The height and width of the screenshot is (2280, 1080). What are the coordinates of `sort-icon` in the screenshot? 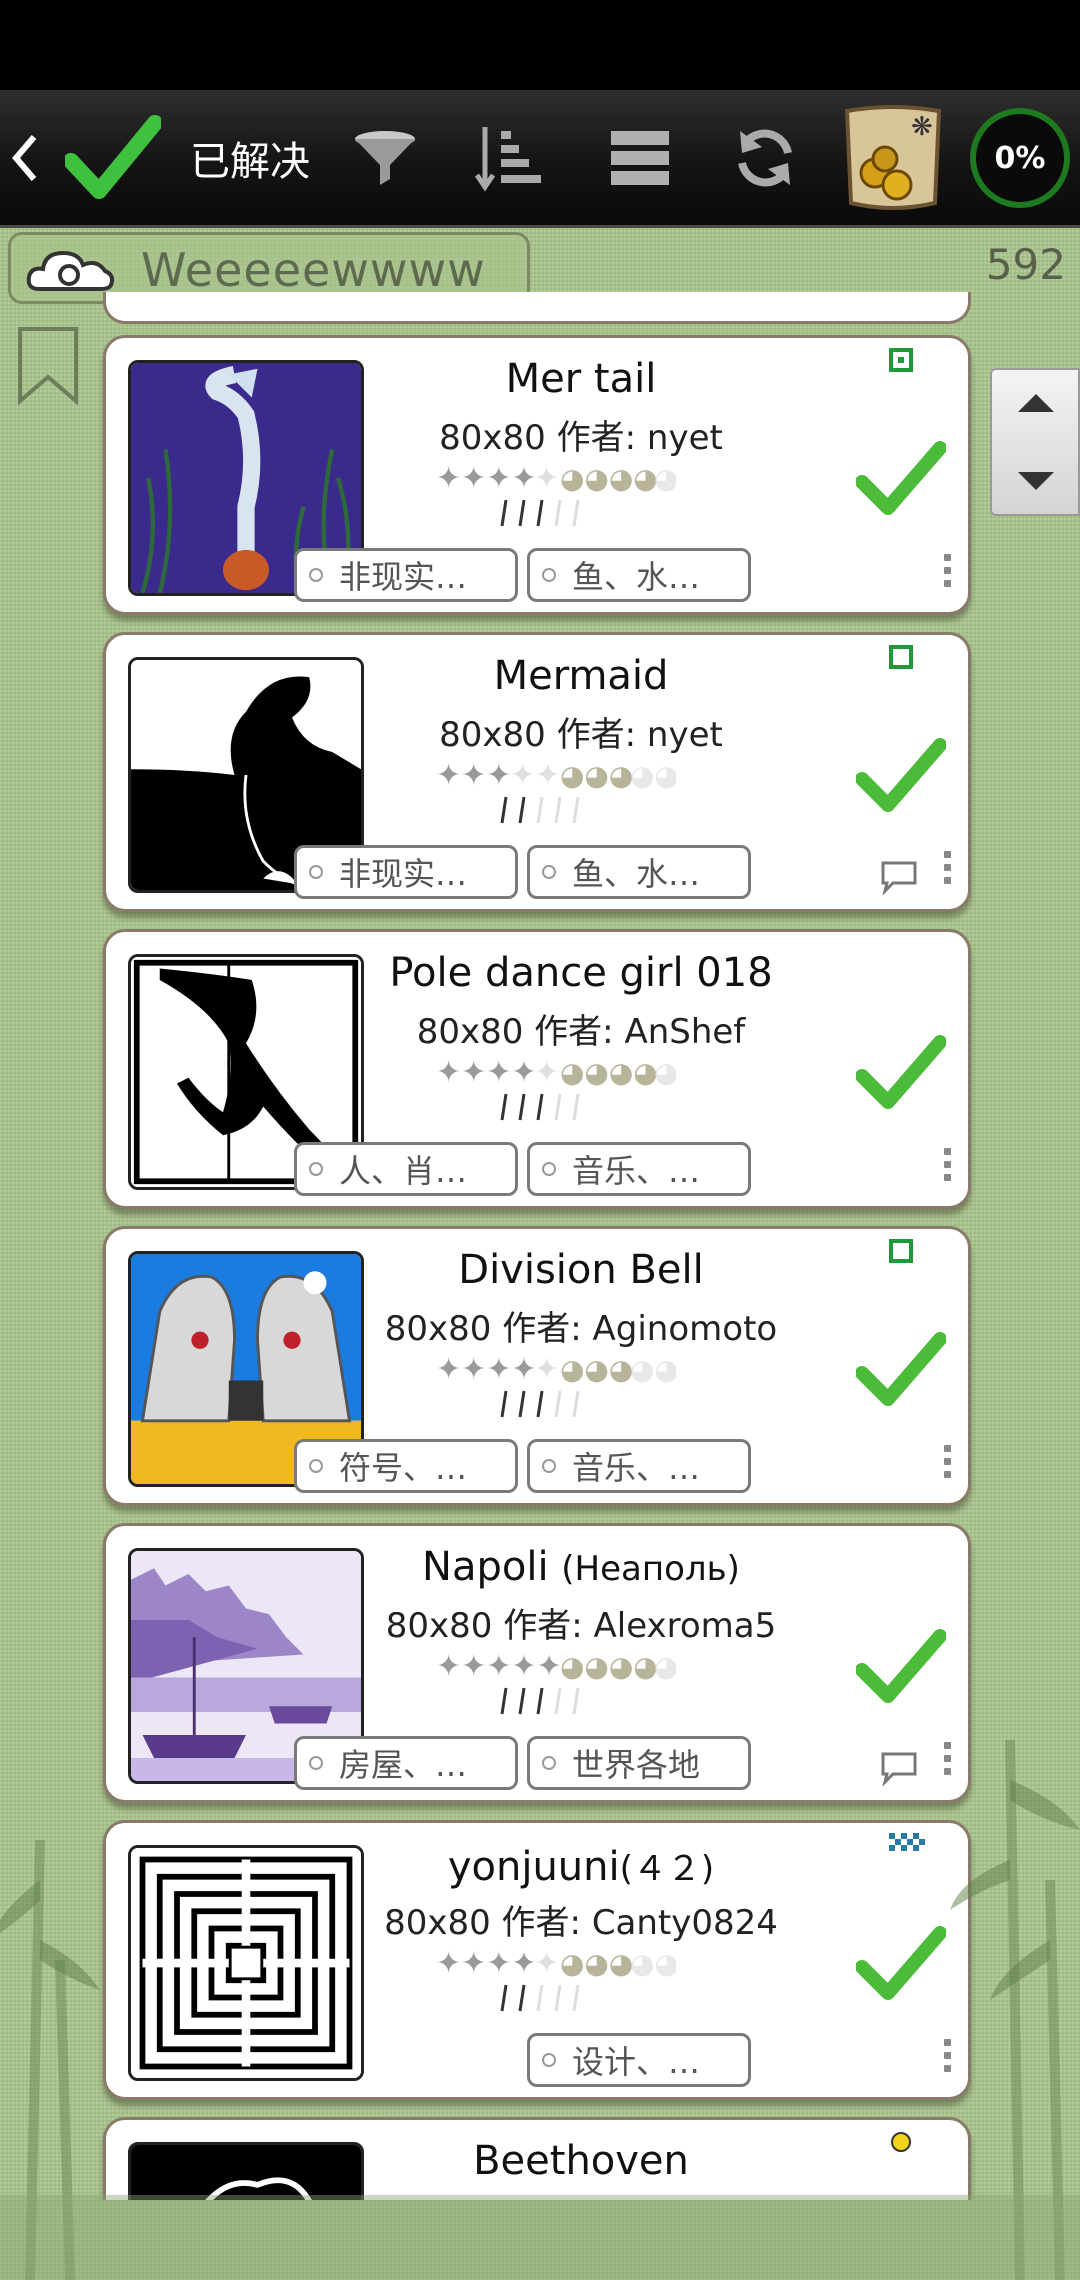 It's located at (508, 159).